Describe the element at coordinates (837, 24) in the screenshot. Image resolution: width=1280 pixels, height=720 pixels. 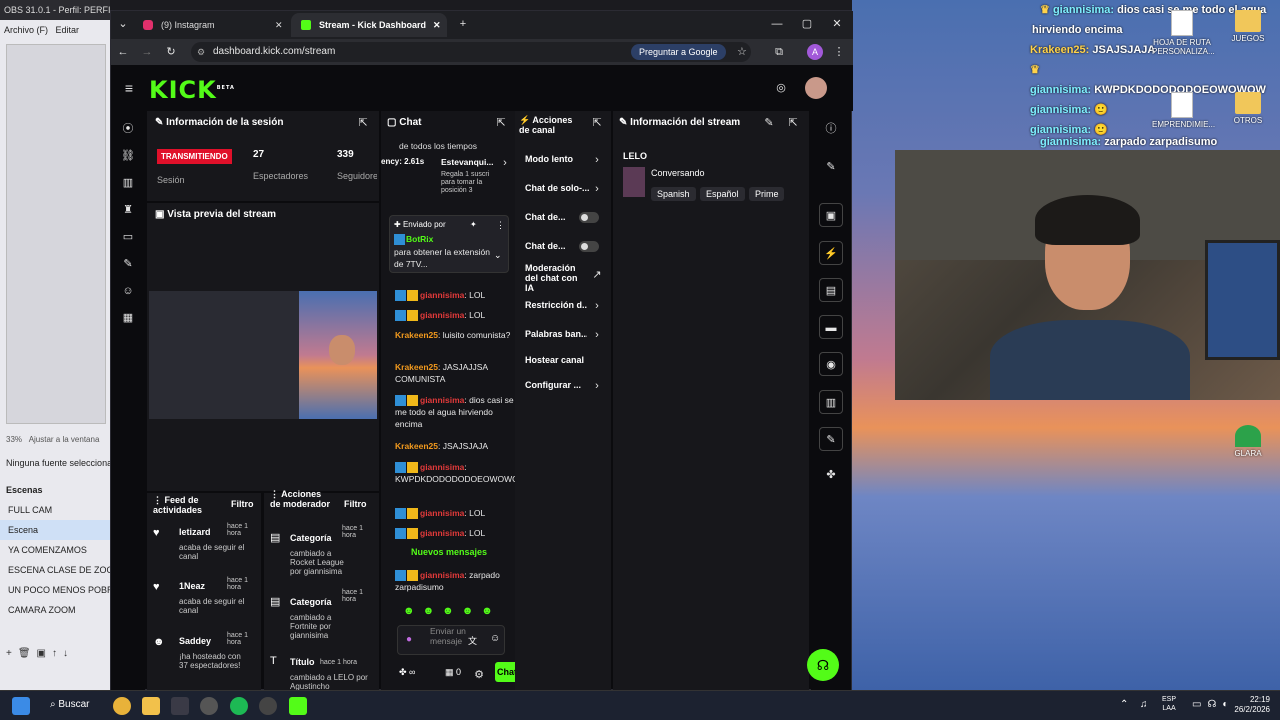
I see `close-window-icon: ✕` at that location.